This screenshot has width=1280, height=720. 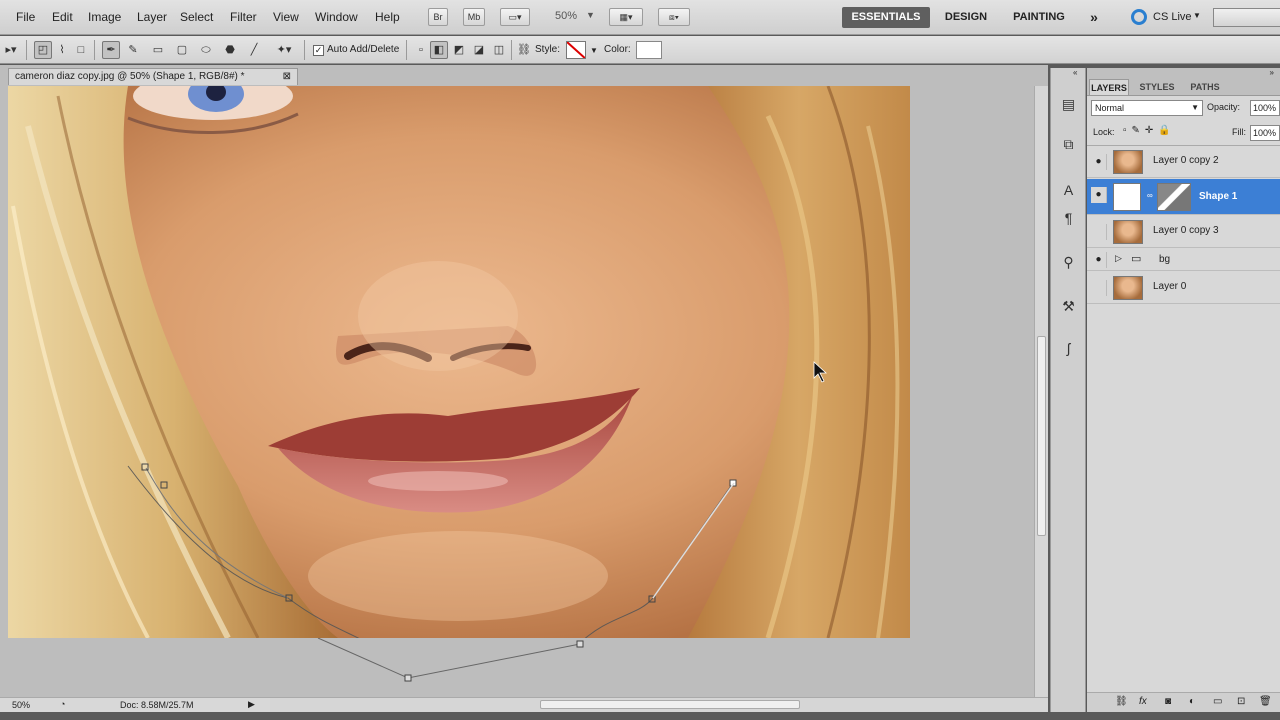 I want to click on menu-file: File, so click(x=25, y=17).